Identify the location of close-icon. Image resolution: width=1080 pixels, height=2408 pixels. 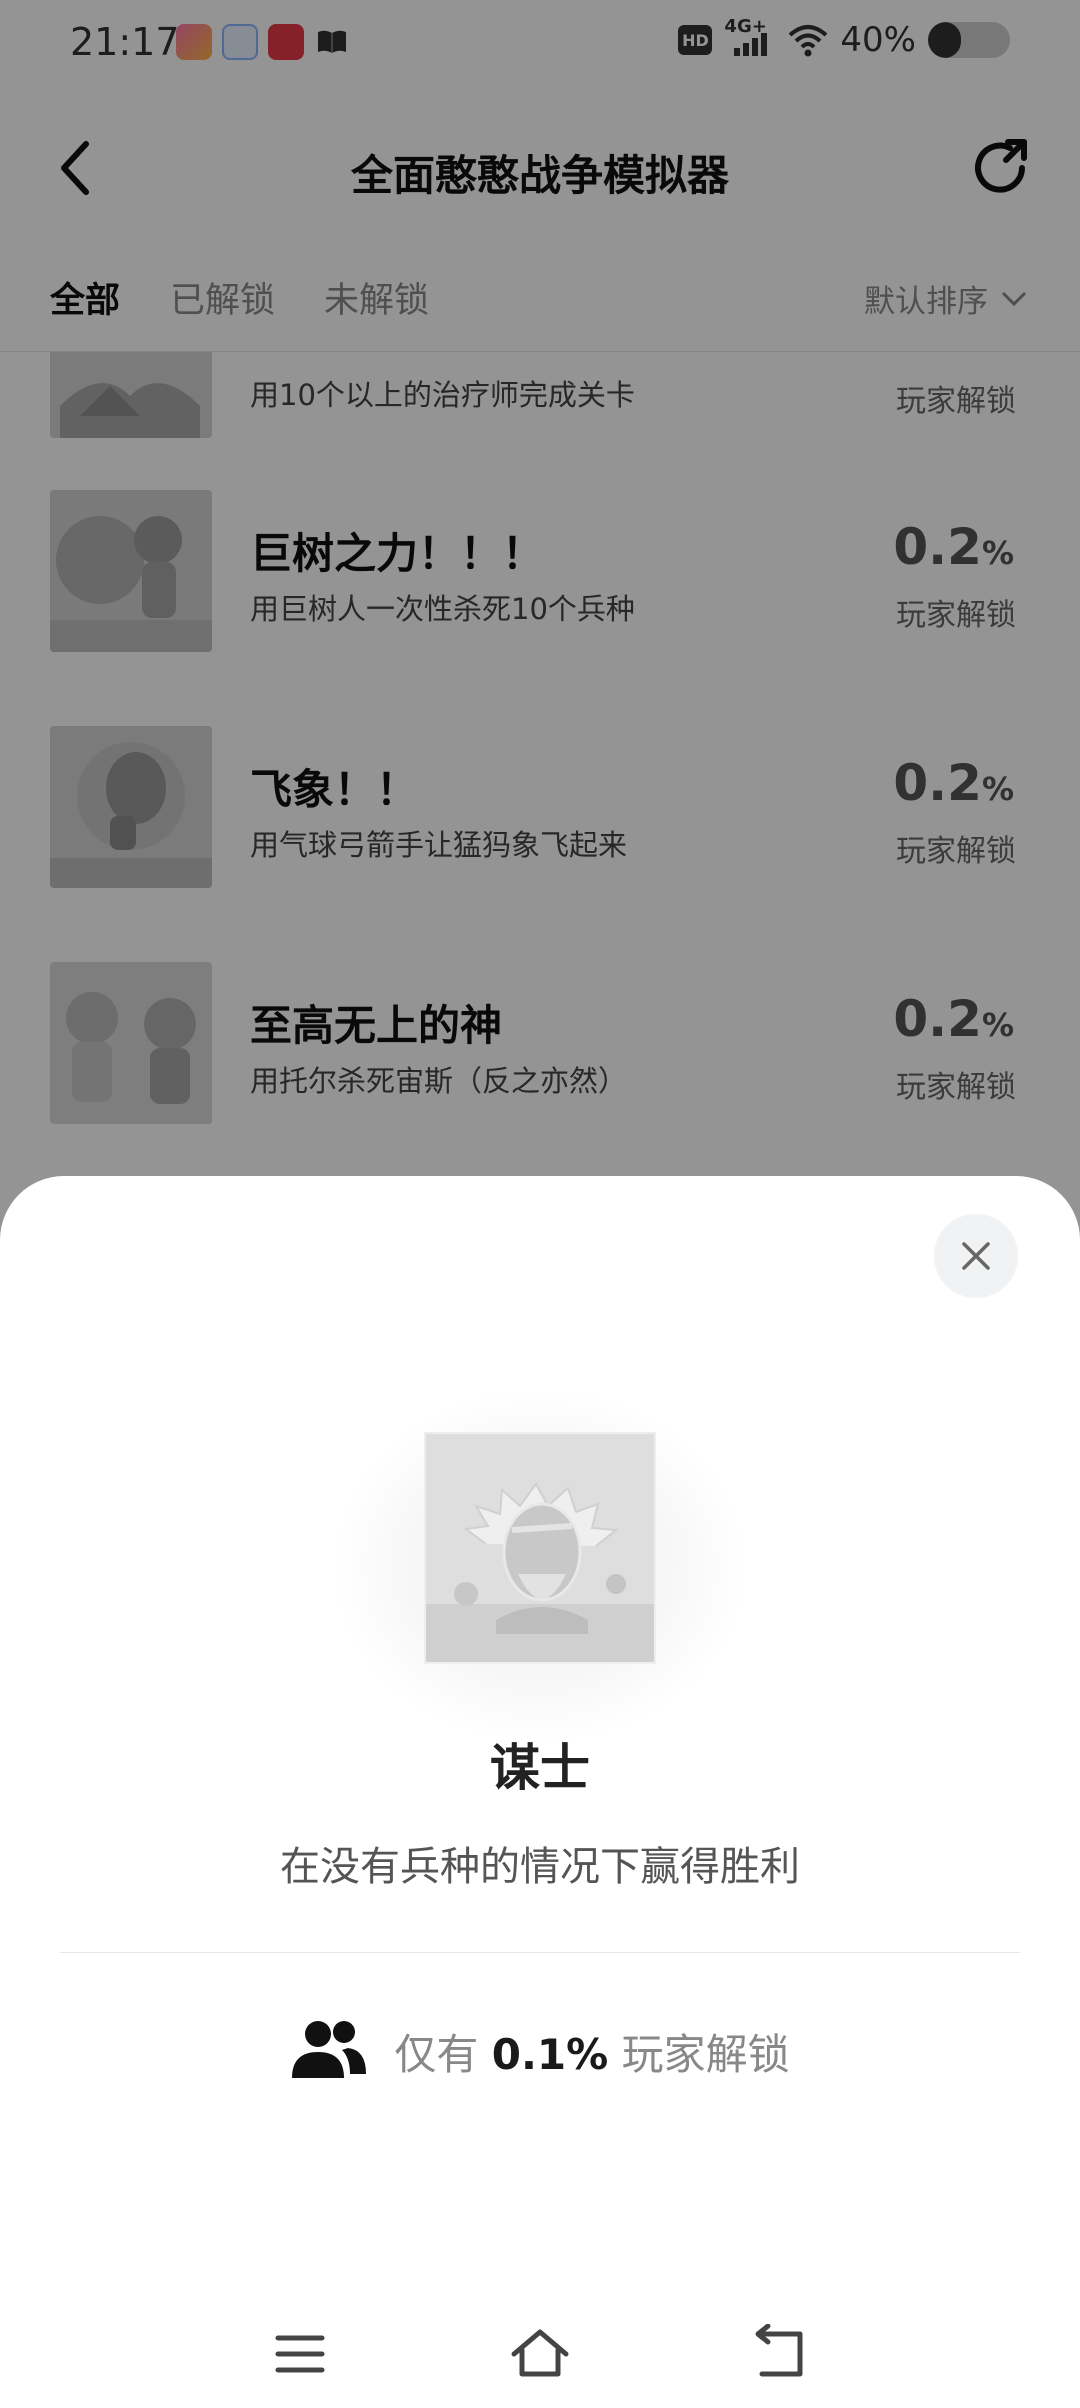
(976, 1256).